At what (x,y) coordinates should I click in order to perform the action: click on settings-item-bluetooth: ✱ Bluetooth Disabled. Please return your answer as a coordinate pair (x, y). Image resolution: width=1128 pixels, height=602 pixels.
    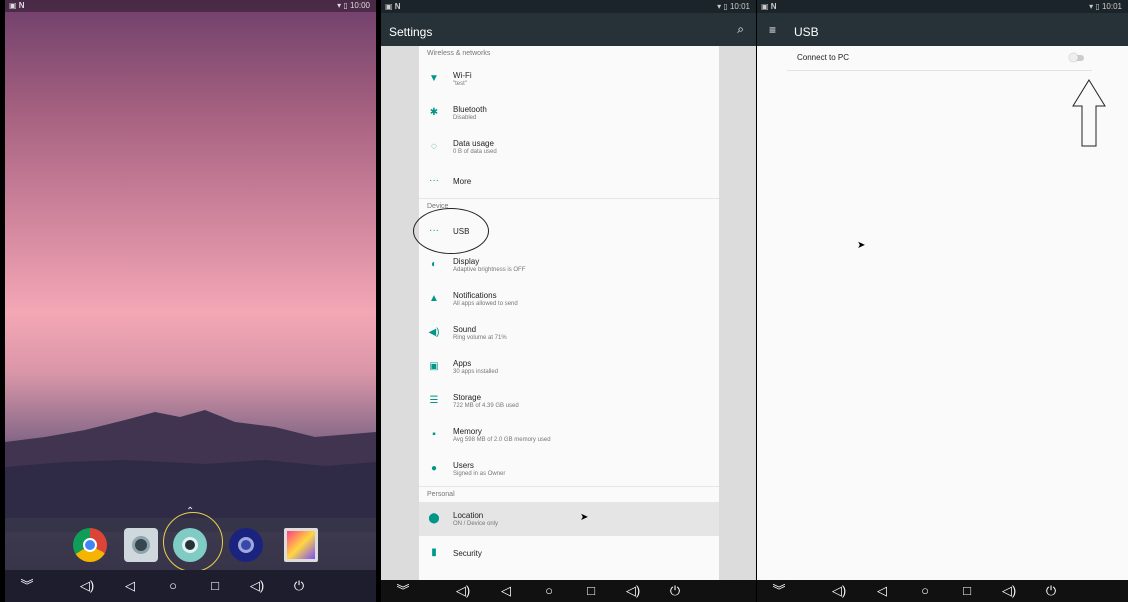
    Looking at the image, I should click on (569, 113).